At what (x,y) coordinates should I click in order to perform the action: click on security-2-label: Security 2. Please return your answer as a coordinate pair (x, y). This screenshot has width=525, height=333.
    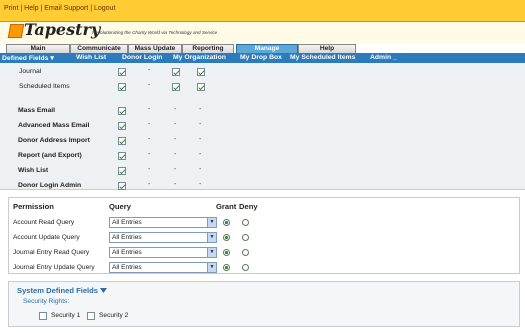
    Looking at the image, I should click on (114, 315).